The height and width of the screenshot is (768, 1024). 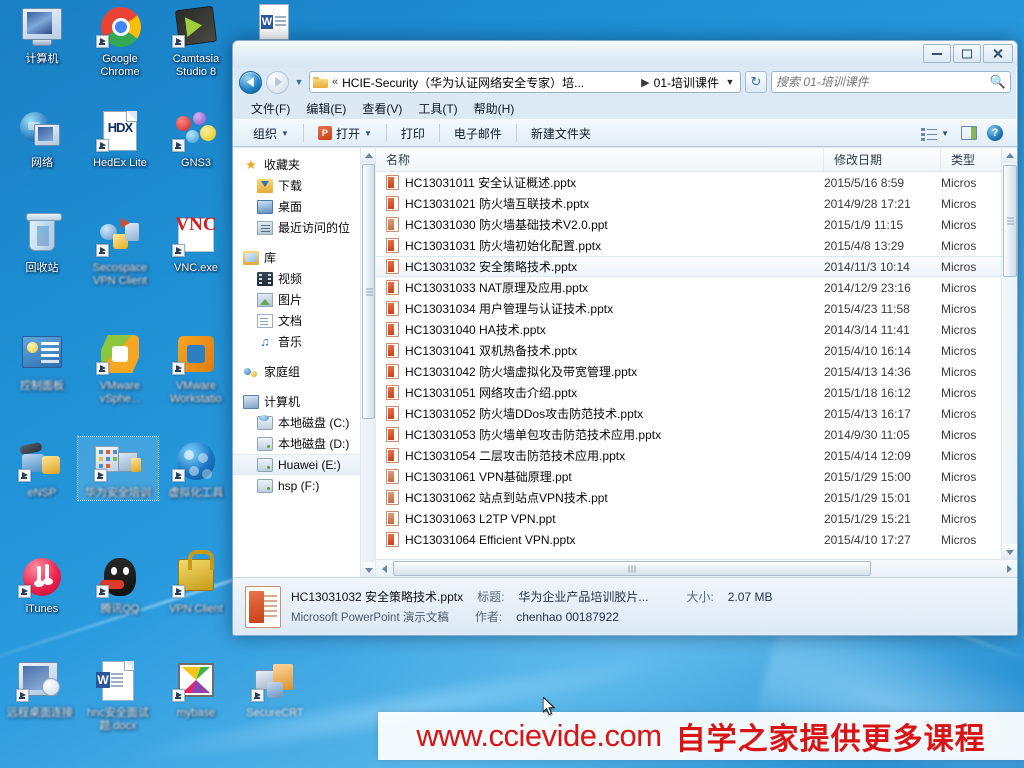 I want to click on window-titlebar, so click(x=625, y=54).